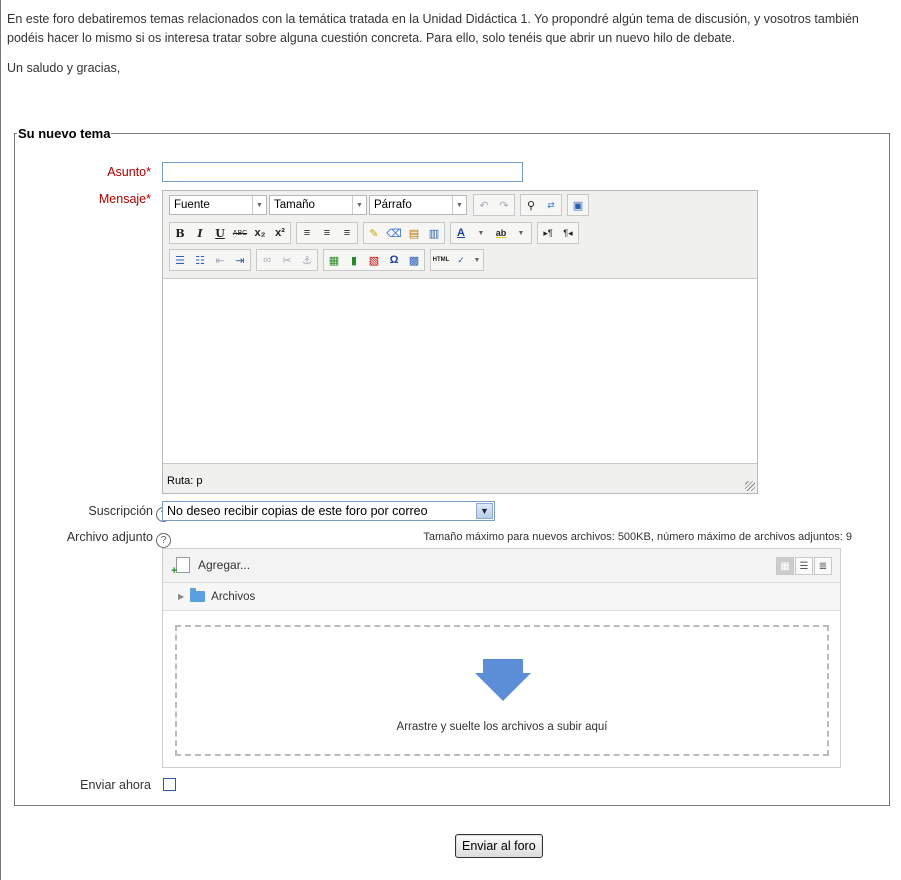 This screenshot has height=880, width=901. I want to click on special-char-icon: Ω, so click(394, 260).